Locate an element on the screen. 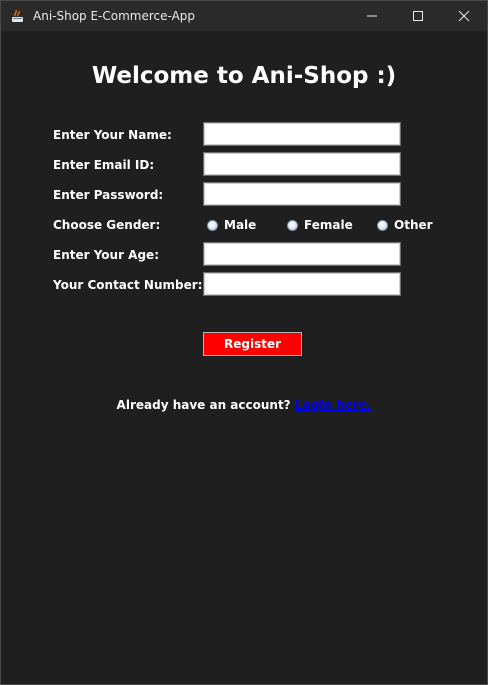 The width and height of the screenshot is (488, 685). gender-radio-male: Male is located at coordinates (231, 225).